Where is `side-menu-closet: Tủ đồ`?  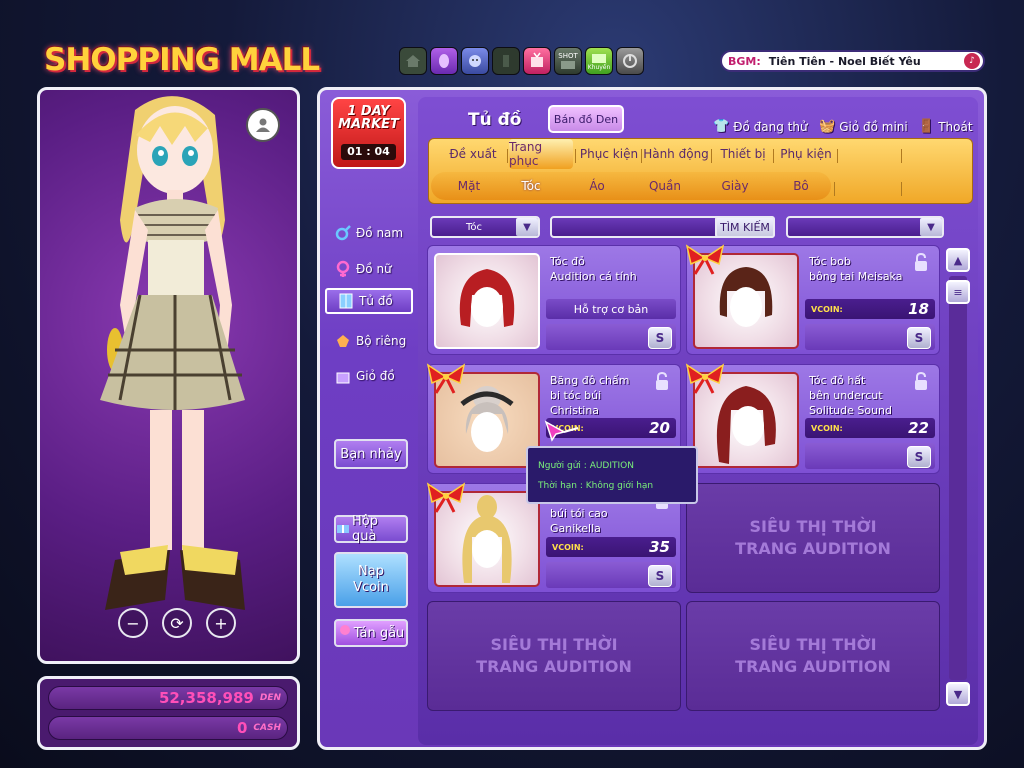
side-menu-closet: Tủ đồ is located at coordinates (369, 301).